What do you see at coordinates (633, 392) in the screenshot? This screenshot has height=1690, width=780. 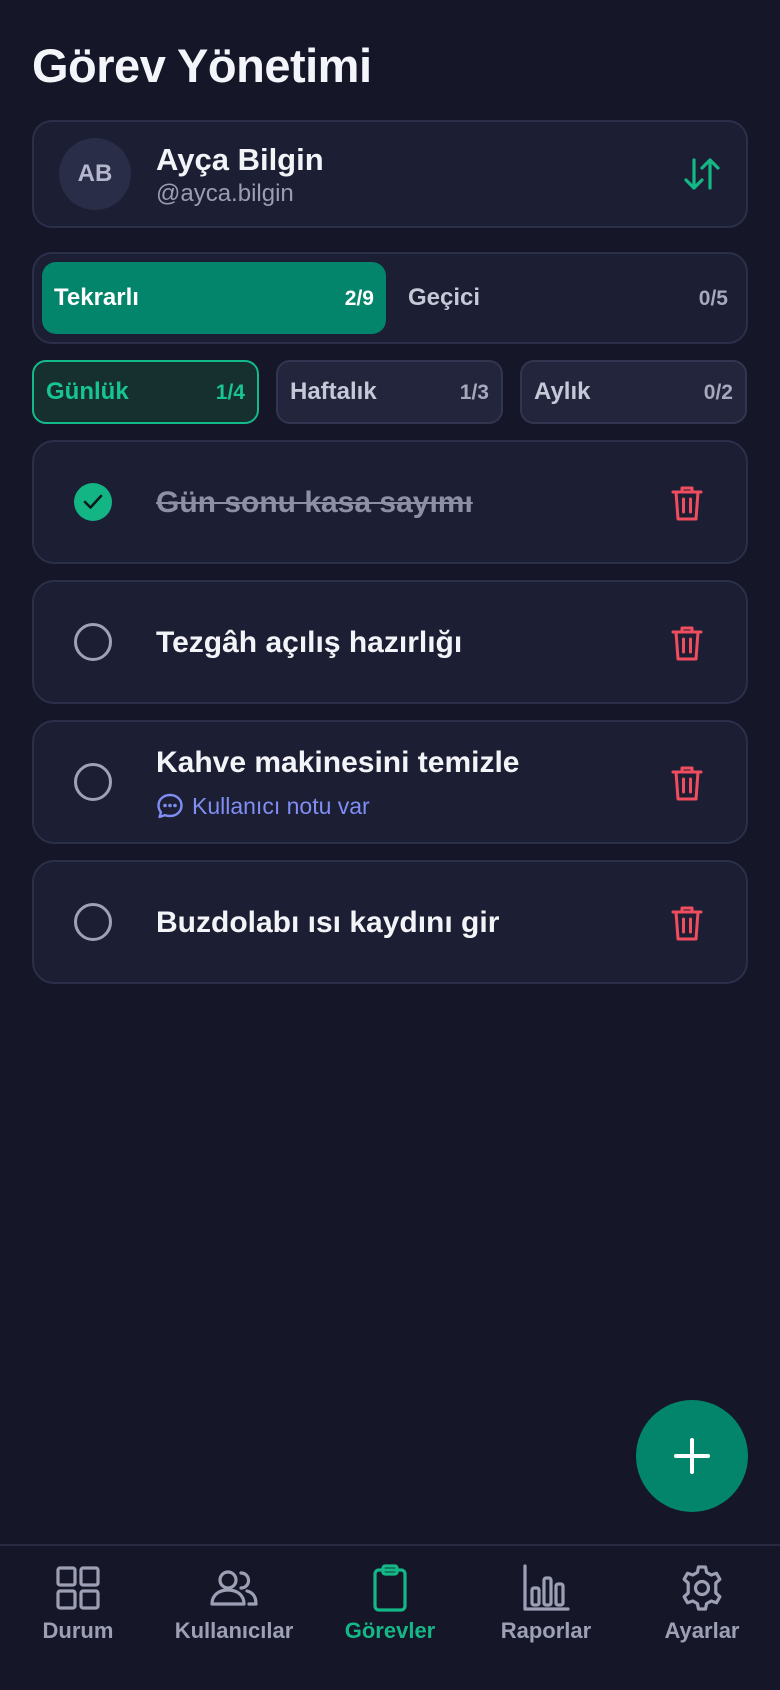 I see `filter-monthly: Aylık 0/2` at bounding box center [633, 392].